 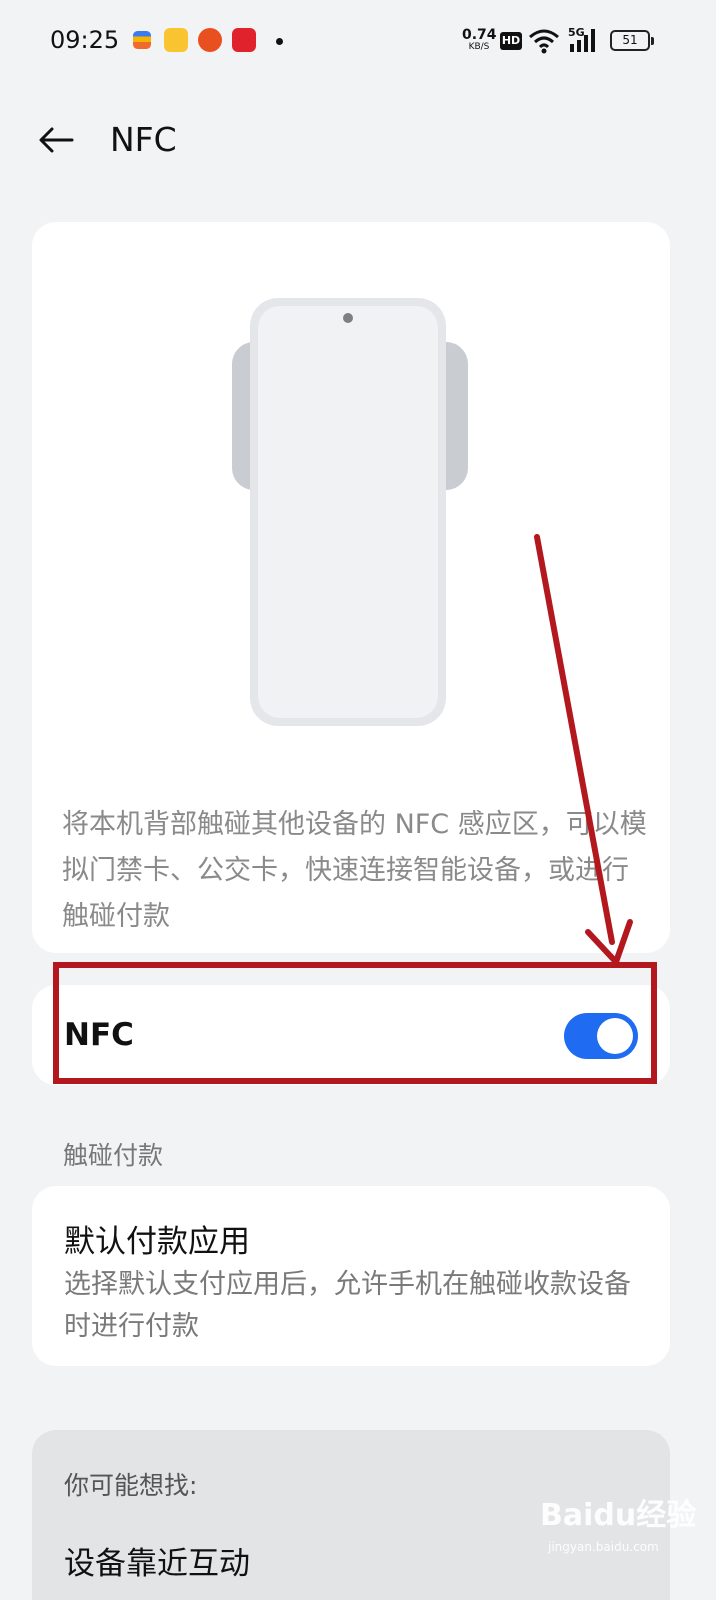 I want to click on default-payment-description: 选择默认支付应用后，允许手机在触碰收款设备时进行付款, so click(x=347, y=1305).